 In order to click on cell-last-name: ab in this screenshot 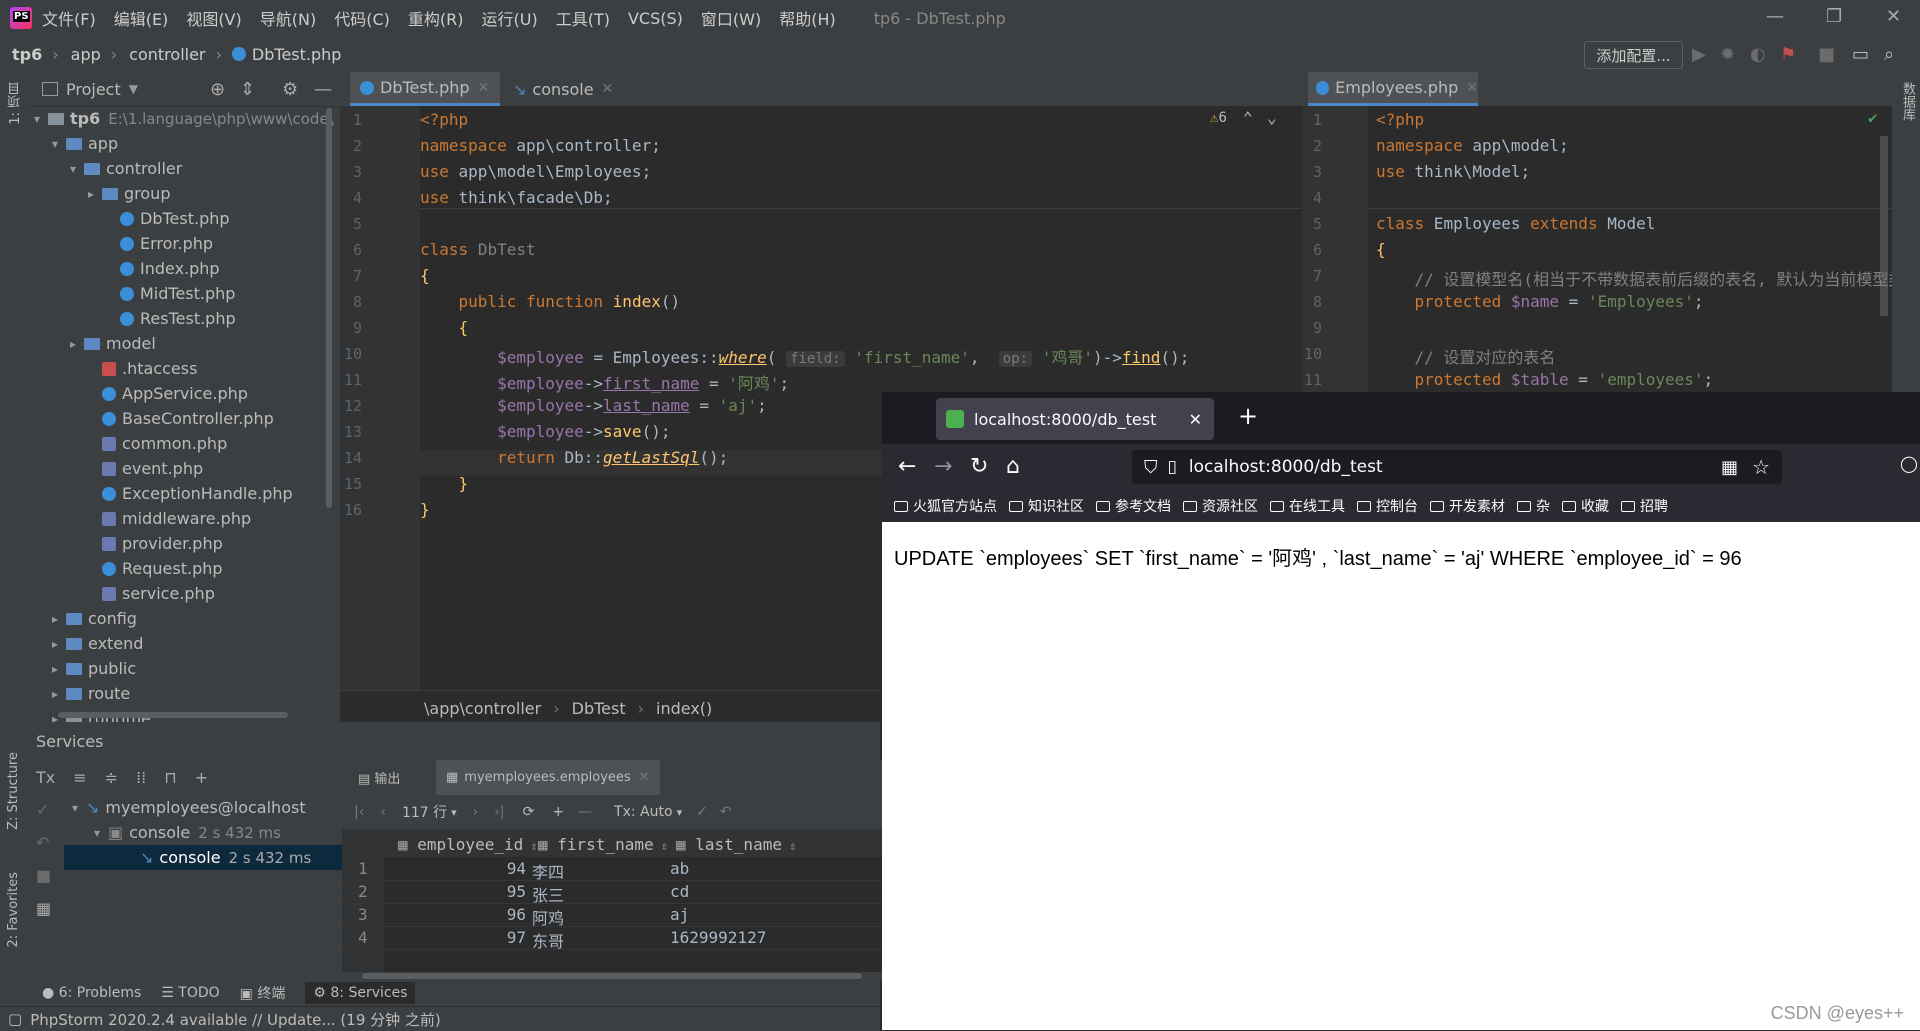, I will do `click(679, 868)`.